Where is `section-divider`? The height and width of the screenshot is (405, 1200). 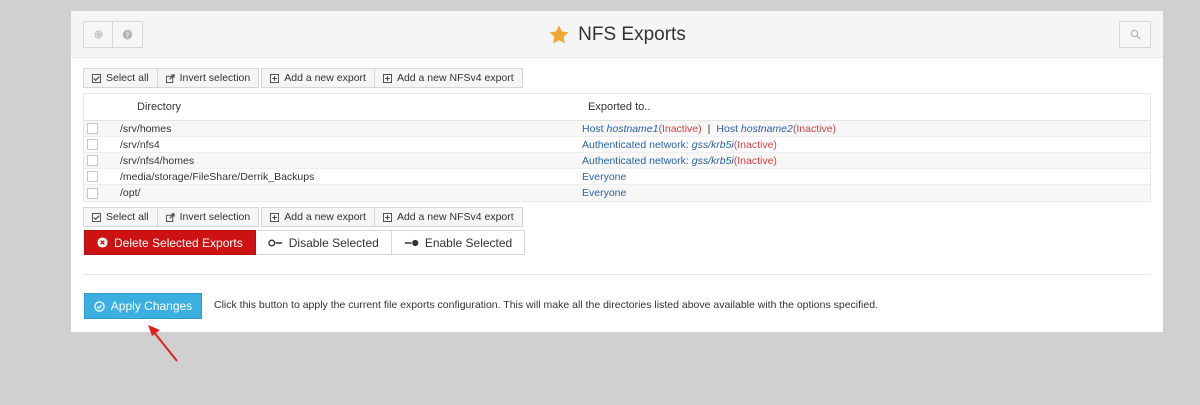
section-divider is located at coordinates (617, 274).